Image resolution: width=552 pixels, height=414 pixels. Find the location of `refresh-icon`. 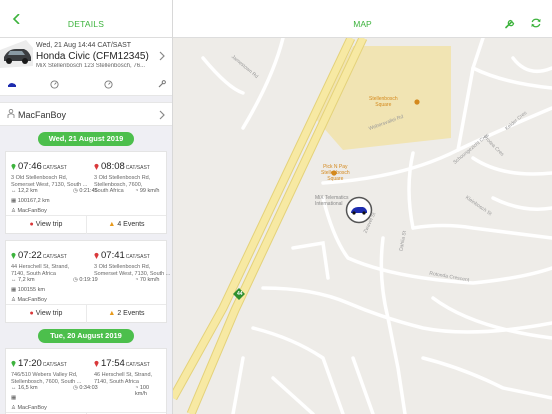

refresh-icon is located at coordinates (536, 23).